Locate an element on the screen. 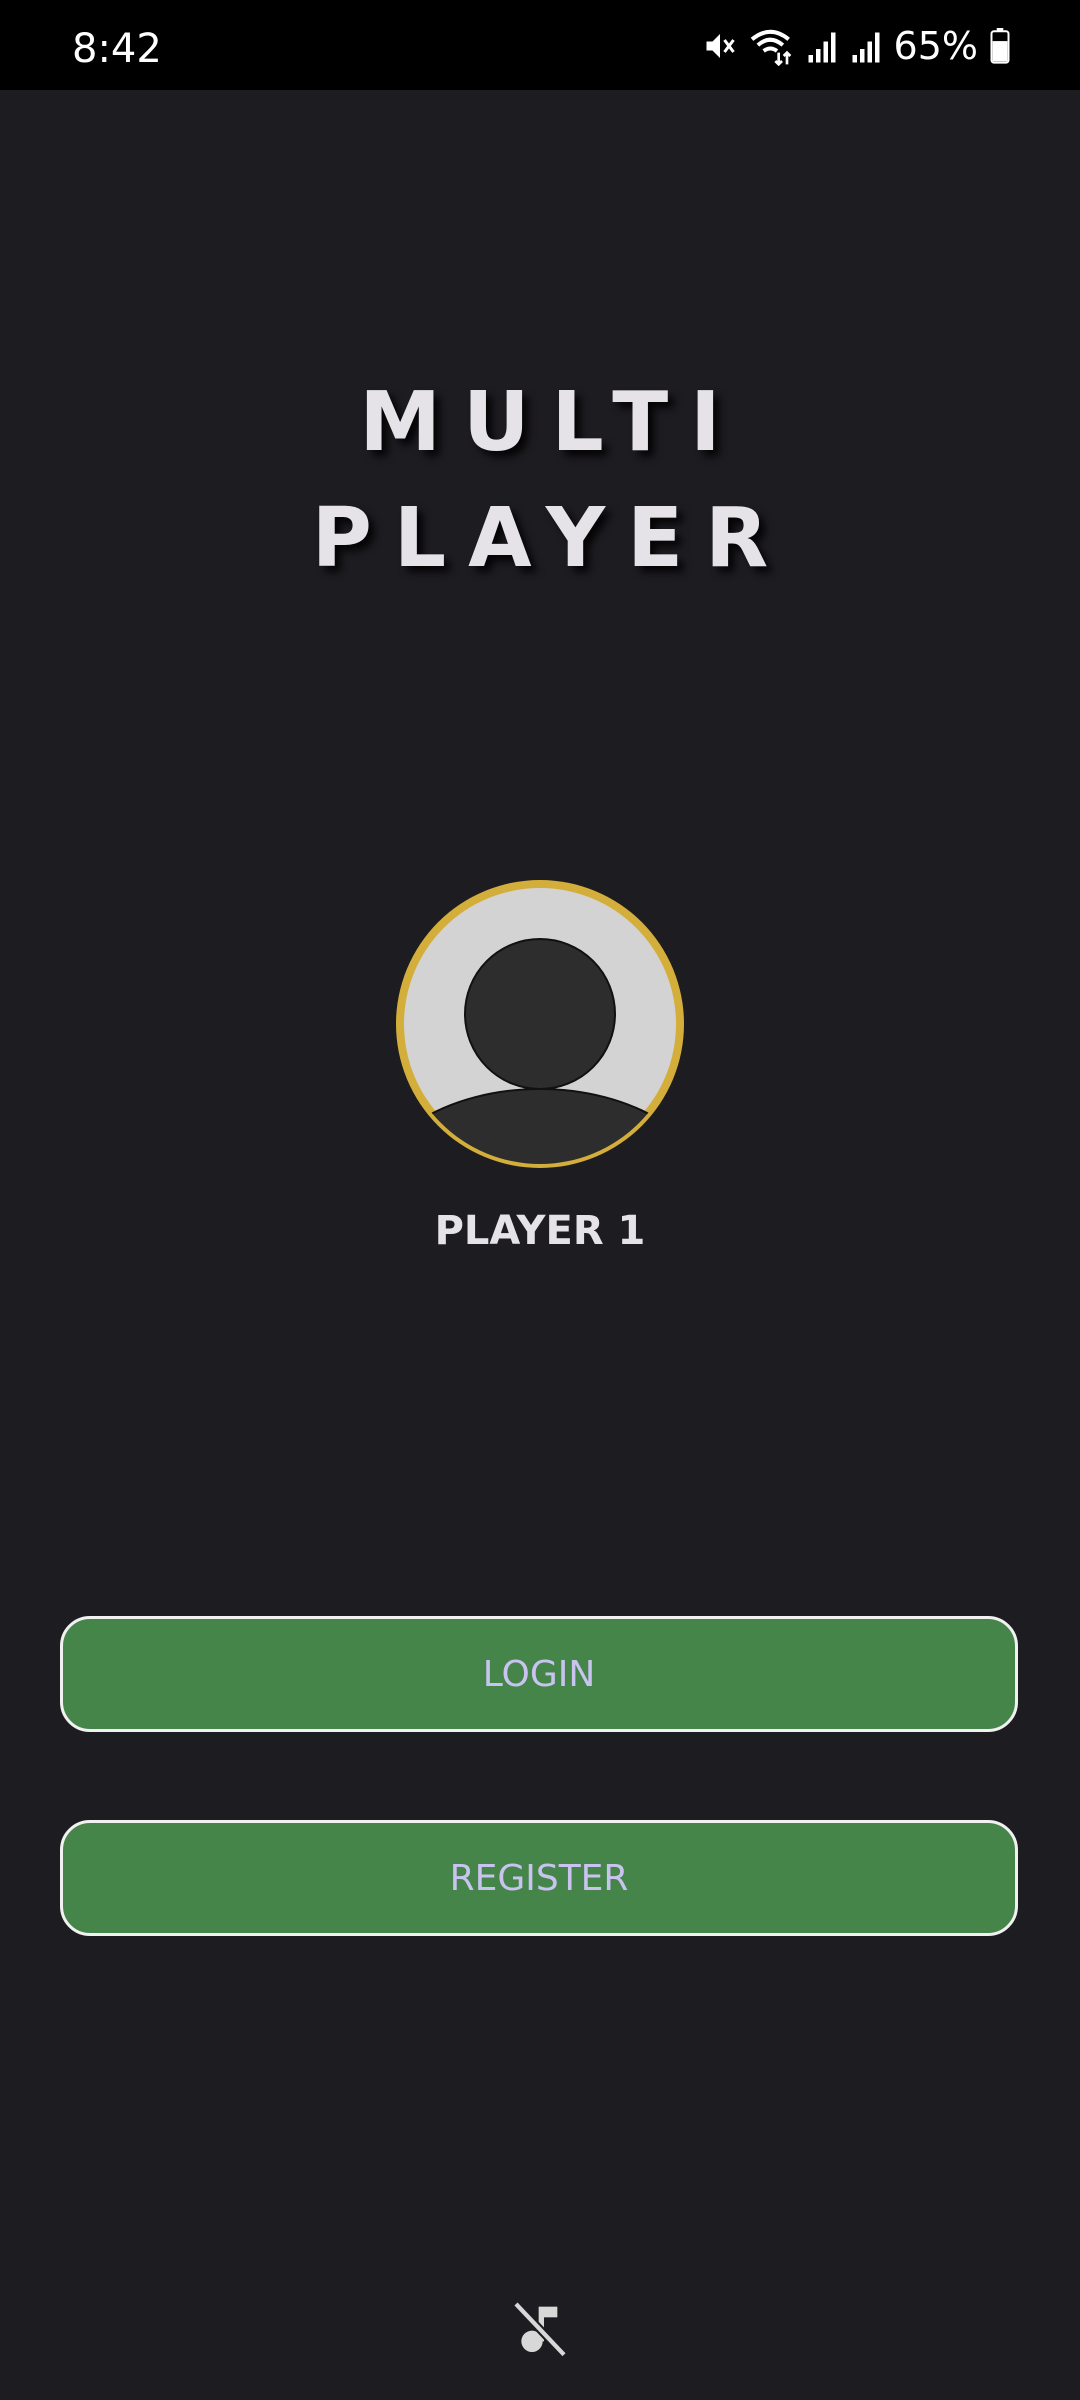 Image resolution: width=1080 pixels, height=2400 pixels. title-line-1: MULTI is located at coordinates (551, 422).